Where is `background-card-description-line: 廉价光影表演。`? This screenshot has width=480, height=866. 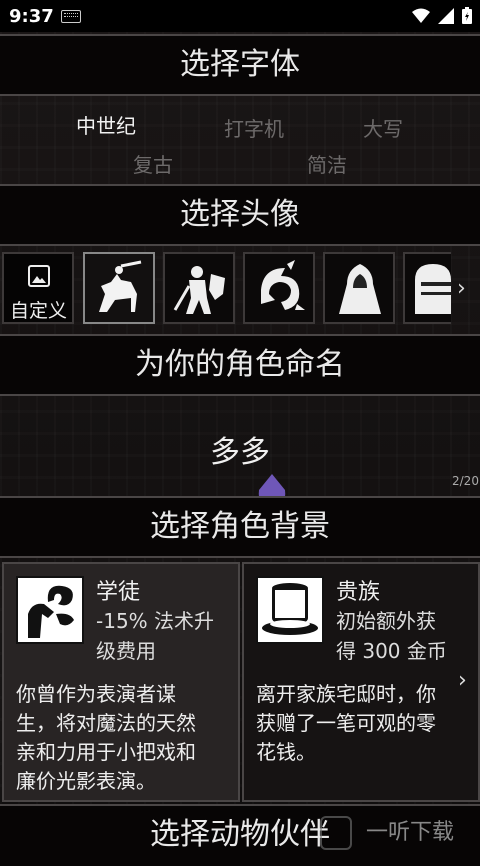
background-card-description-line: 廉价光影表演。 is located at coordinates (86, 781).